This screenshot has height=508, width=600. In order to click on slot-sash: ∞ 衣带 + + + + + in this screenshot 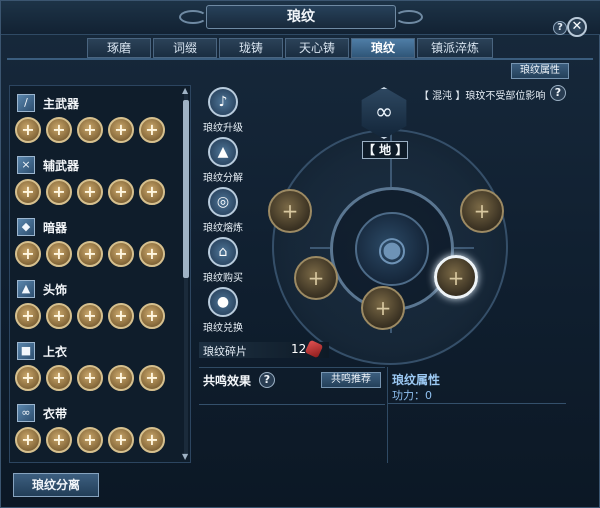, I will do `click(96, 432)`.